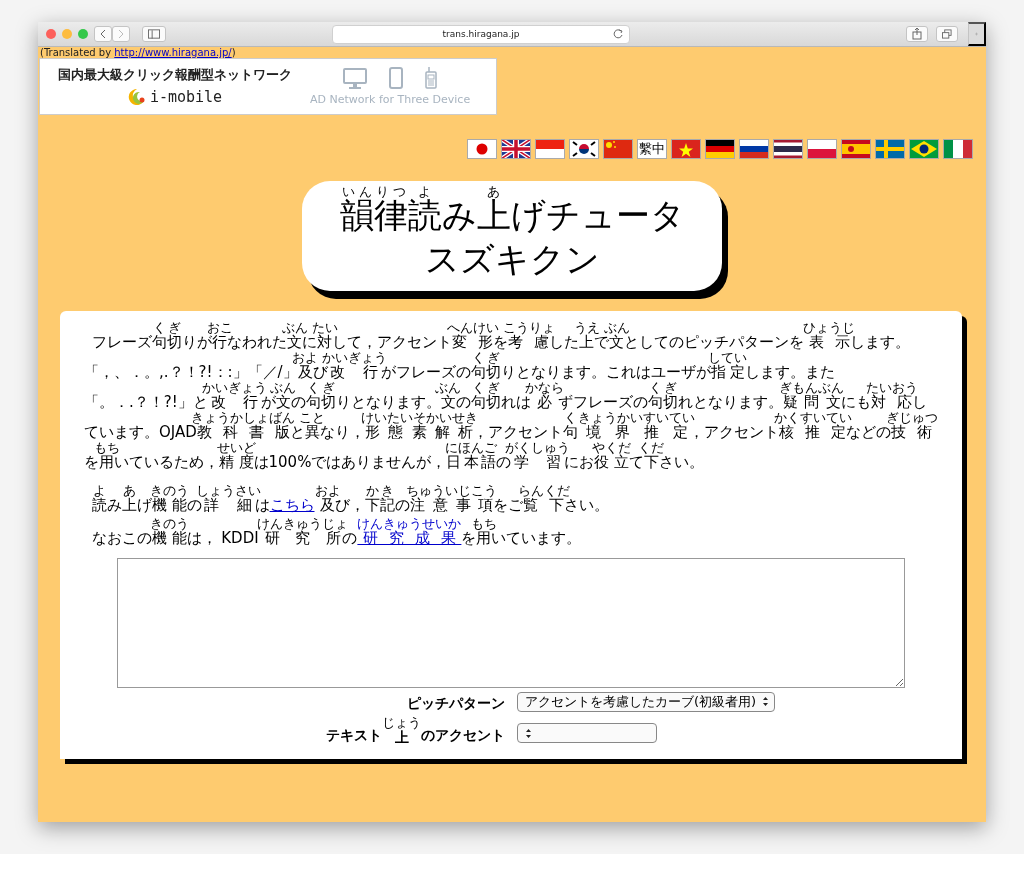 Image resolution: width=1024 pixels, height=876 pixels. I want to click on share-icon, so click(917, 34).